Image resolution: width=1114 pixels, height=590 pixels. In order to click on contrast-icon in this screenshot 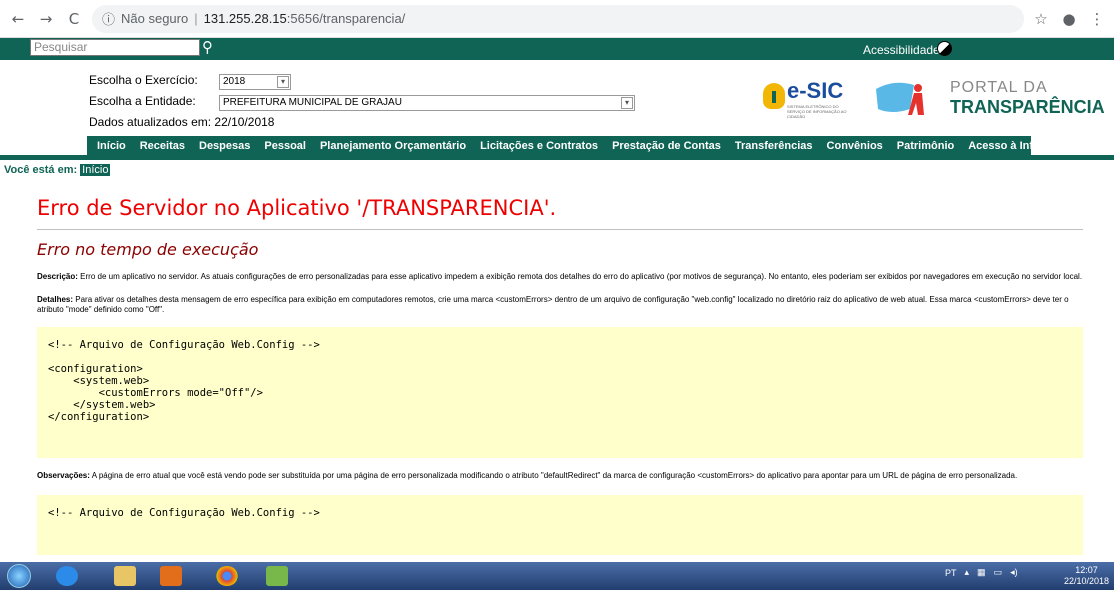, I will do `click(944, 48)`.